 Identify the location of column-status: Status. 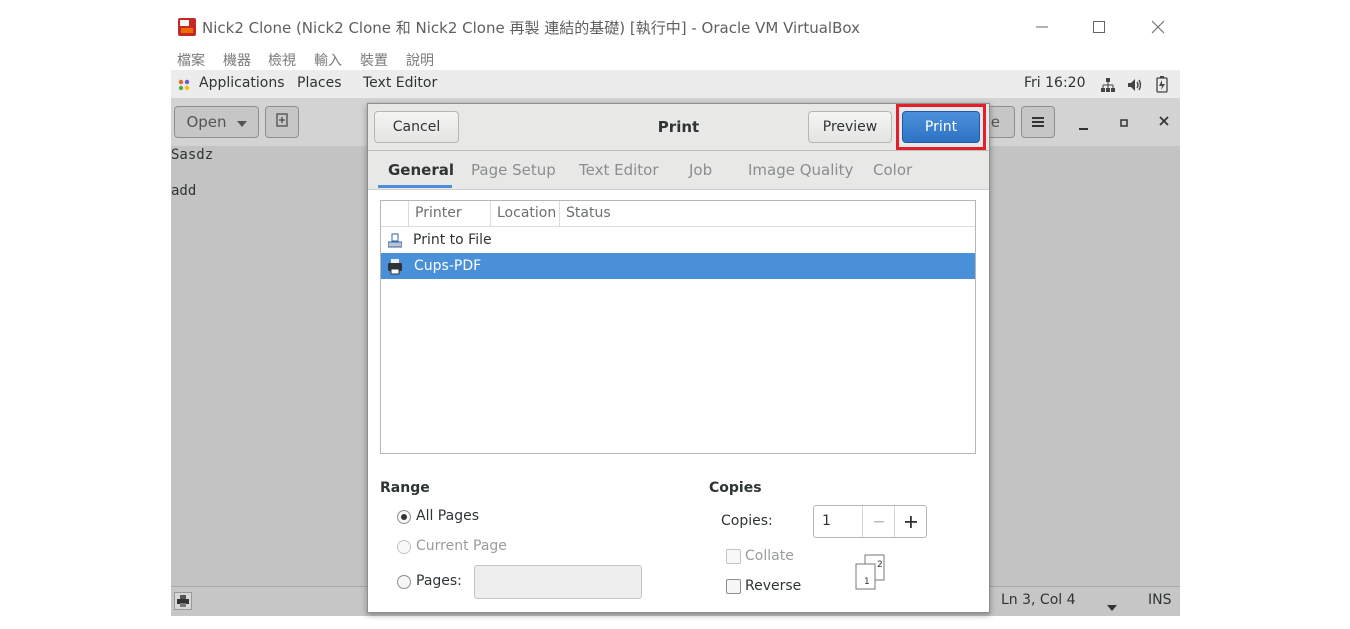
(767, 213).